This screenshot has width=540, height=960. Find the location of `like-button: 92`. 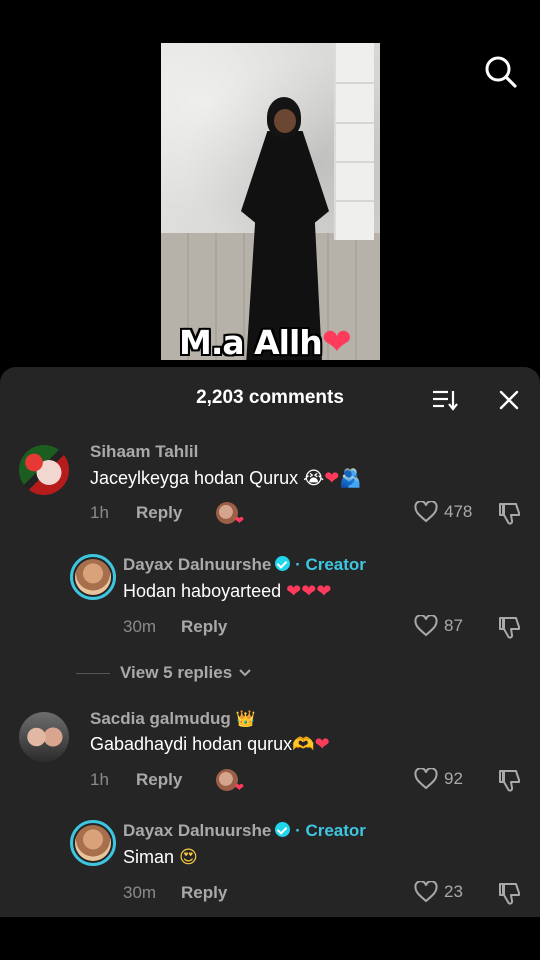

like-button: 92 is located at coordinates (438, 779).